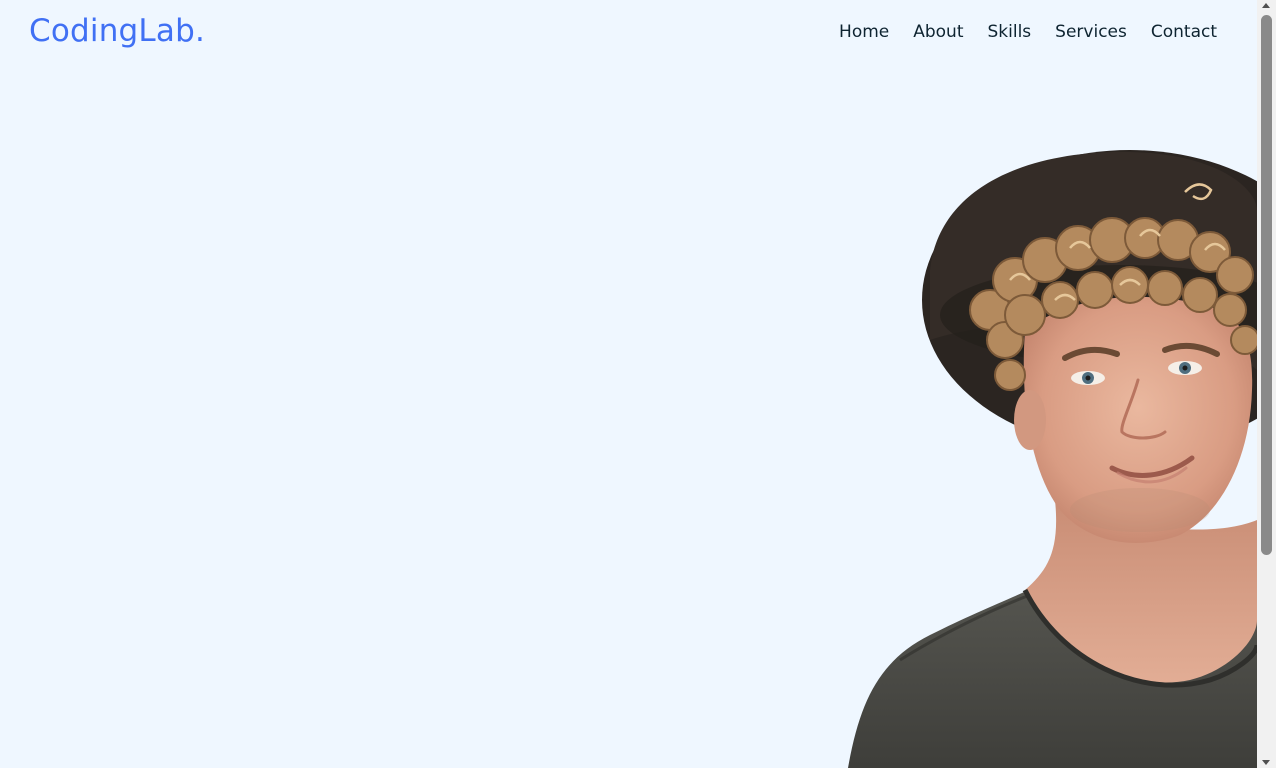 The image size is (1276, 768). I want to click on nav-link-home: Home, so click(864, 32).